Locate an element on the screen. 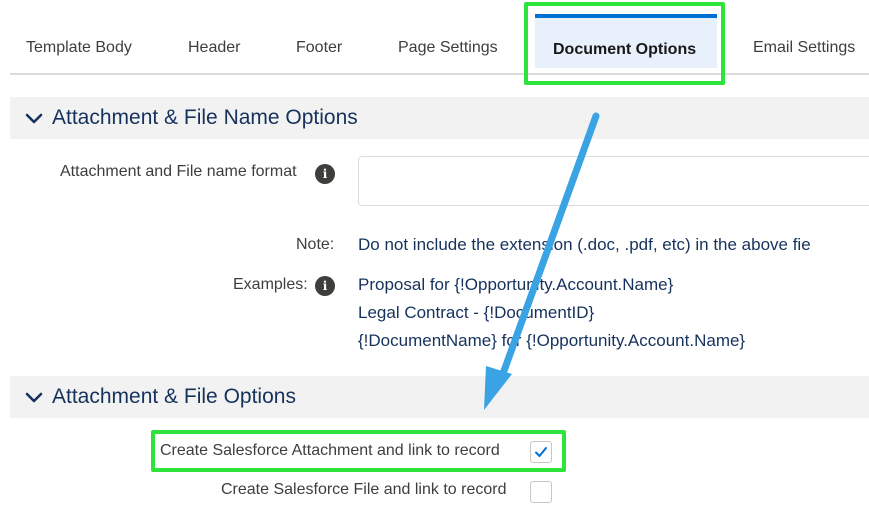  attachment-checkbox is located at coordinates (541, 452).